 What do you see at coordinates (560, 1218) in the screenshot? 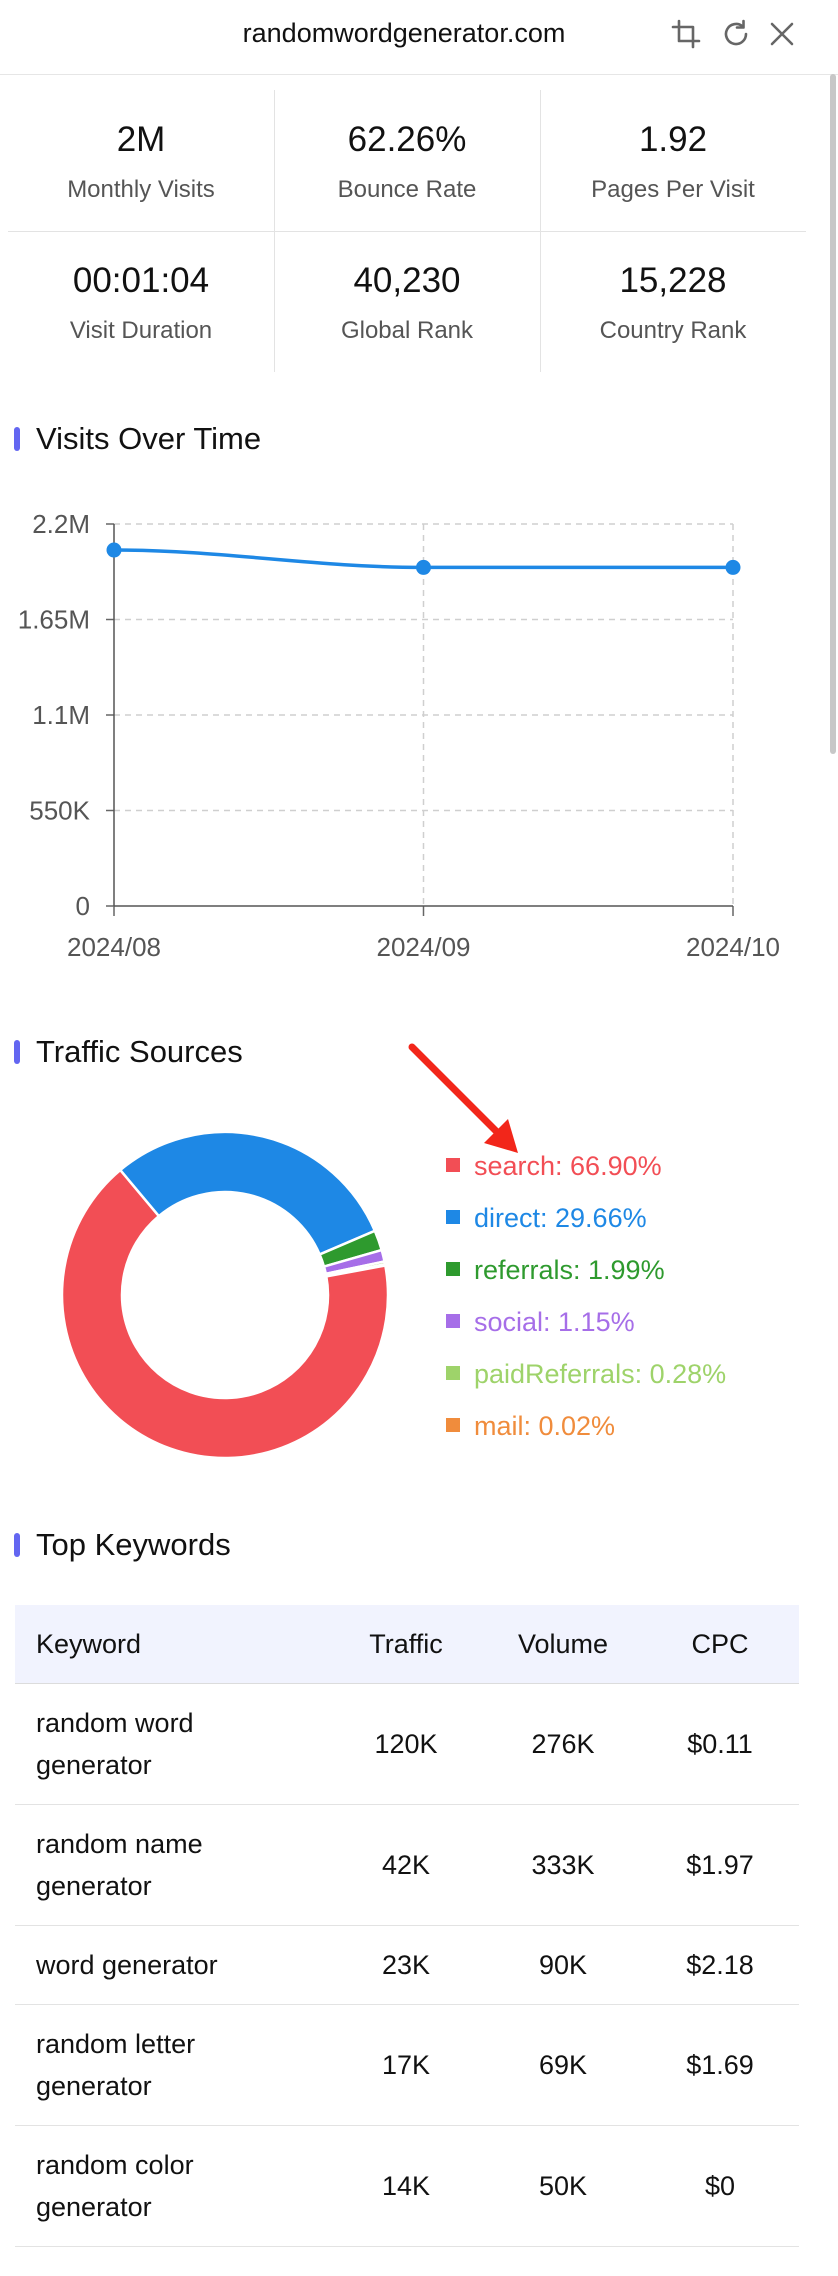
I see `legend-label: direct: 29.66%` at bounding box center [560, 1218].